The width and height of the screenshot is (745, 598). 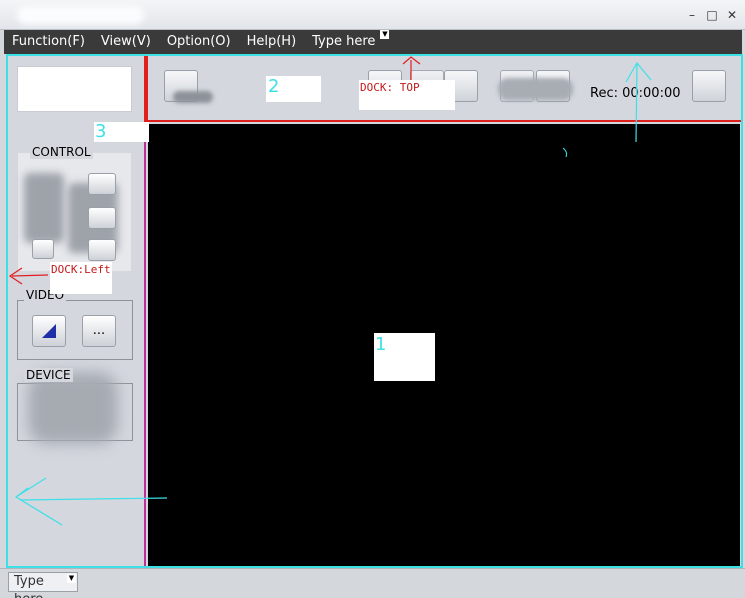 I want to click on blurred-control-buttons, so click(x=44, y=208).